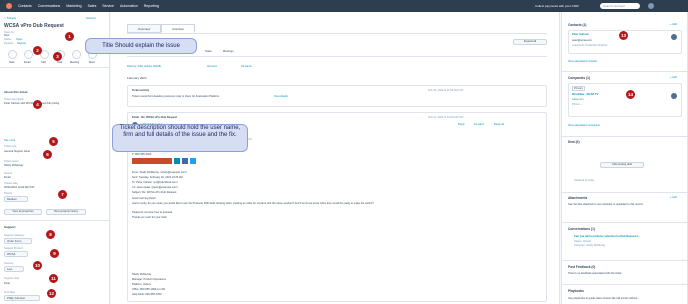 This screenshot has height=304, width=688. I want to click on annotation-badge: 11, so click(53, 278).